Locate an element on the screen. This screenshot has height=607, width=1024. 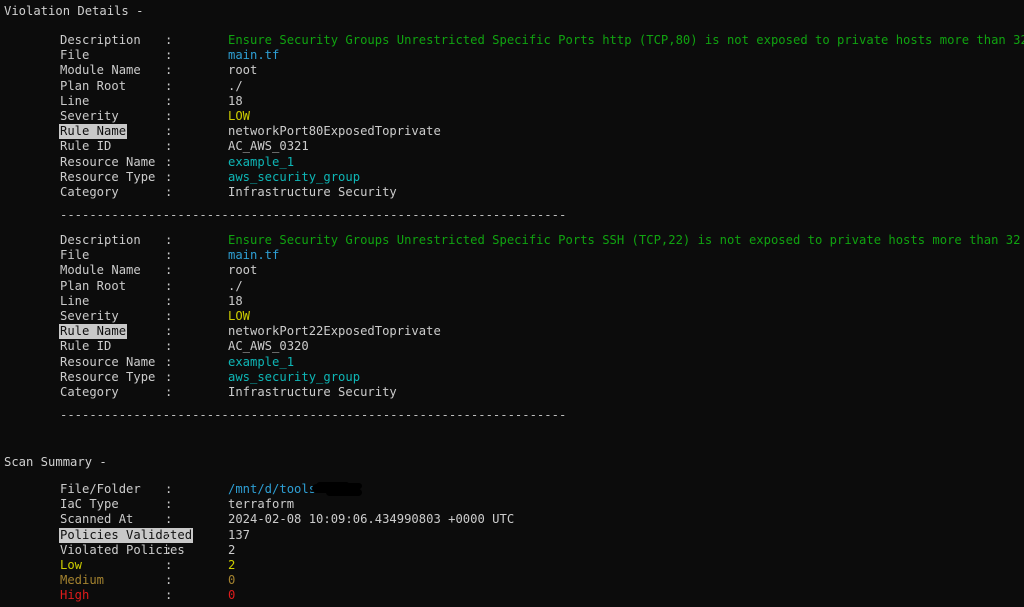
detail-value: main.tf is located at coordinates (254, 255).